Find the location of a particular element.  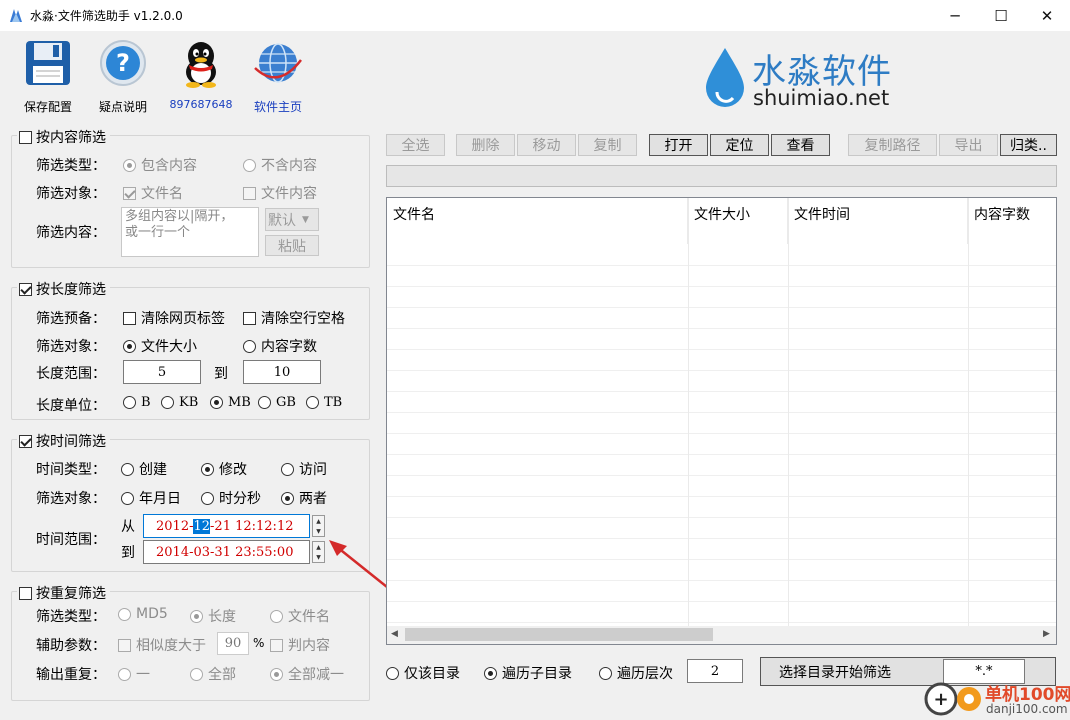

unit-gb-radio: GB is located at coordinates (277, 402).